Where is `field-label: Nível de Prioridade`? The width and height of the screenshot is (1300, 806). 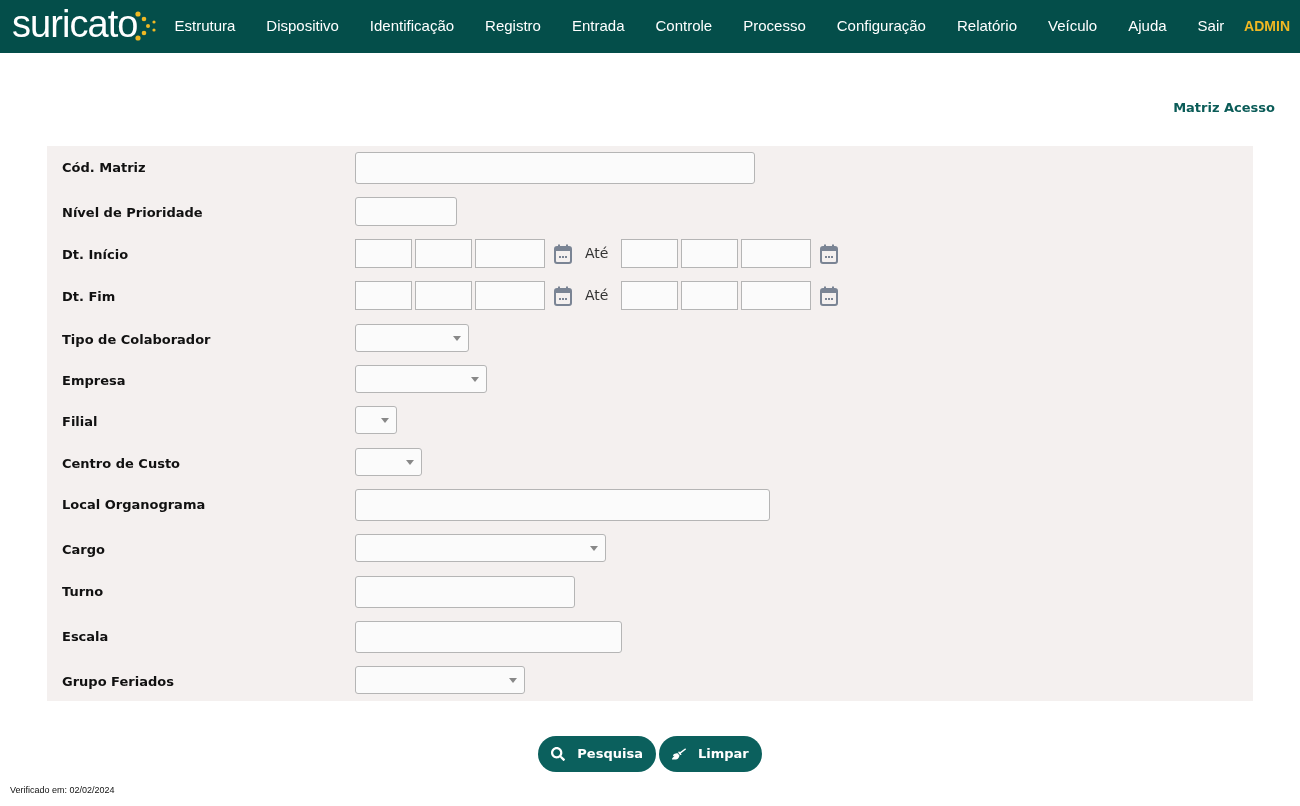 field-label: Nível de Prioridade is located at coordinates (132, 212).